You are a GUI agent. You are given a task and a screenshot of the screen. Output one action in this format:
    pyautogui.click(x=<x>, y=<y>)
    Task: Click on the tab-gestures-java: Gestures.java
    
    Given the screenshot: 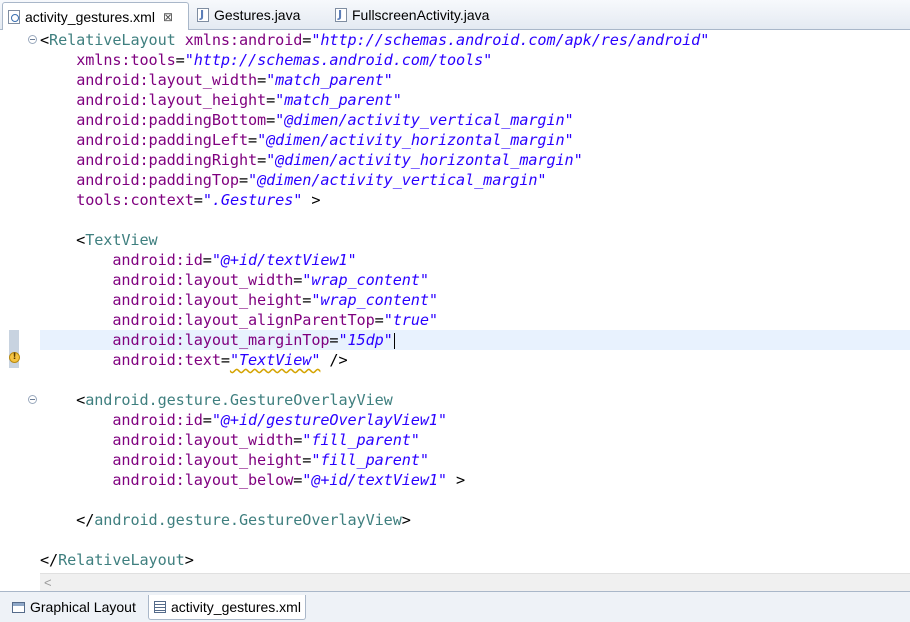 What is the action you would take?
    pyautogui.click(x=246, y=15)
    